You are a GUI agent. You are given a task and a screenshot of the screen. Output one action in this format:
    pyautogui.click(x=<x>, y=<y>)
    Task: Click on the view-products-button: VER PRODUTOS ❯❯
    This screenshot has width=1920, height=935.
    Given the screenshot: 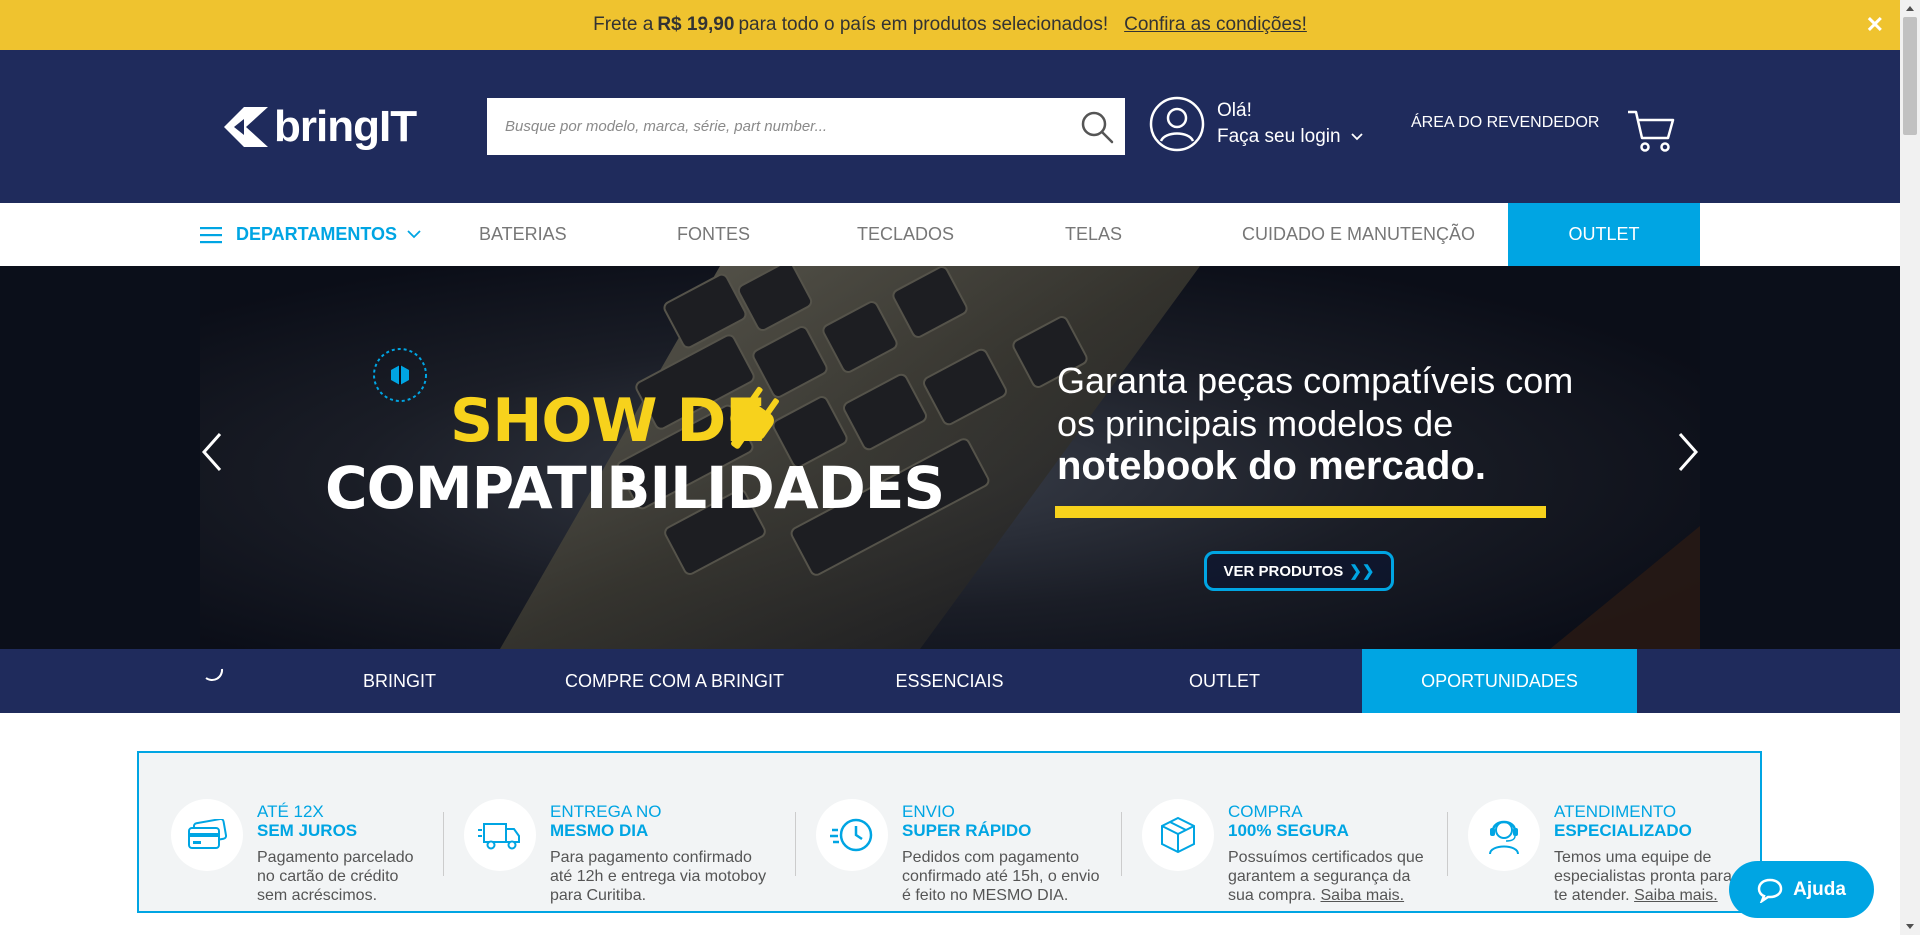 What is the action you would take?
    pyautogui.click(x=1299, y=571)
    